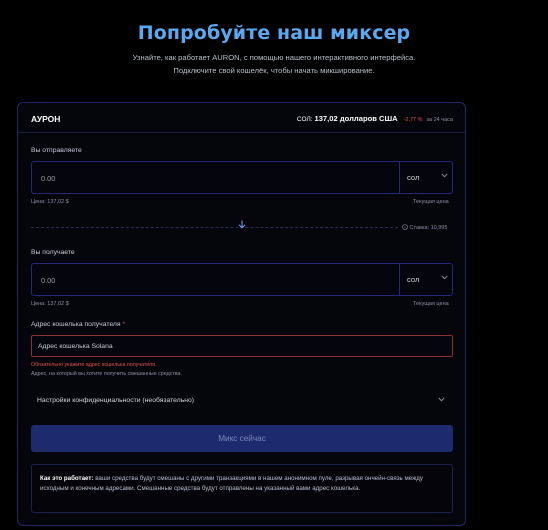 The height and width of the screenshot is (530, 548). I want to click on receive-price-note: Текущая цена, so click(431, 304).